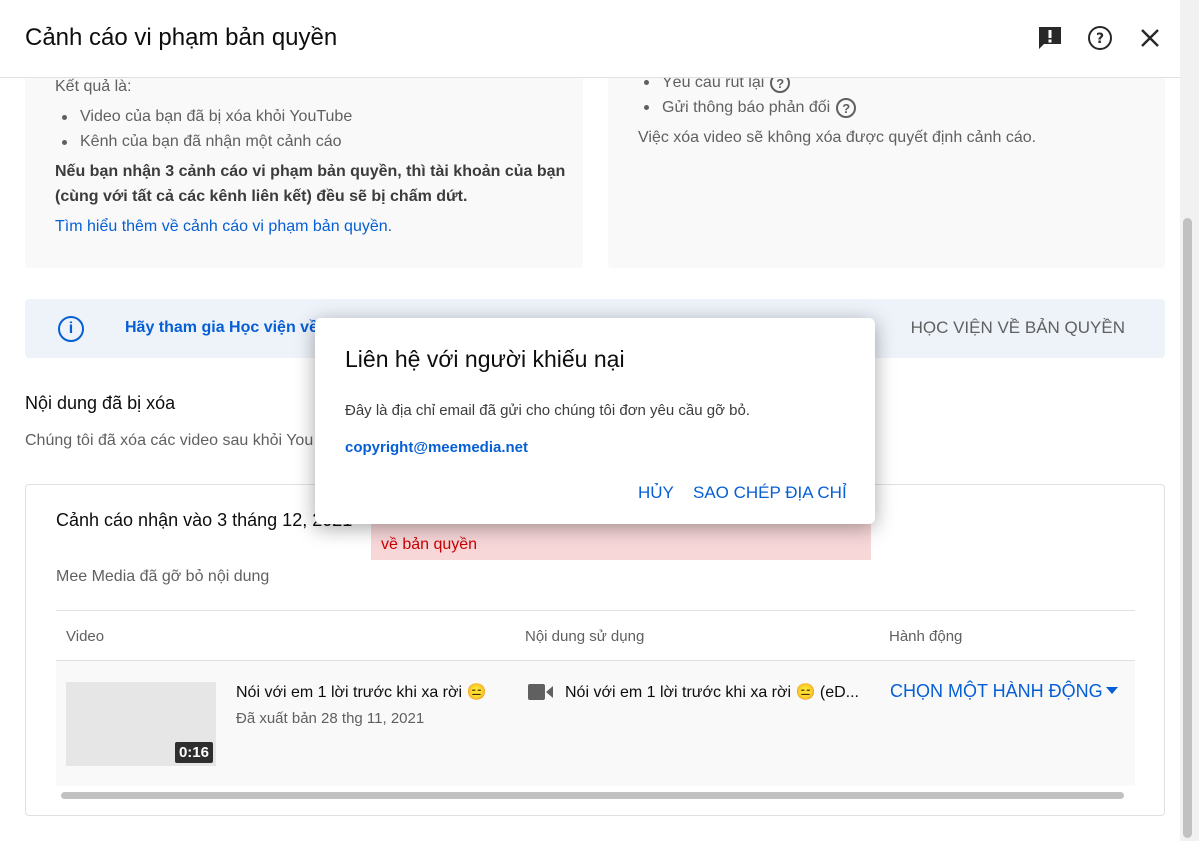 This screenshot has height=841, width=1199. What do you see at coordinates (926, 636) in the screenshot?
I see `column-action: Hành động` at bounding box center [926, 636].